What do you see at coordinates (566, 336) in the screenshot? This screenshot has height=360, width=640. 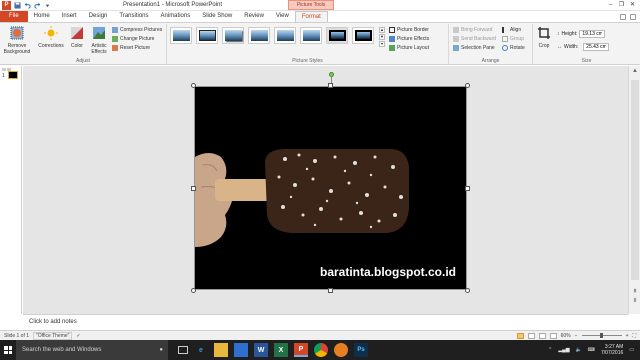 I see `zoom-level: 60%` at bounding box center [566, 336].